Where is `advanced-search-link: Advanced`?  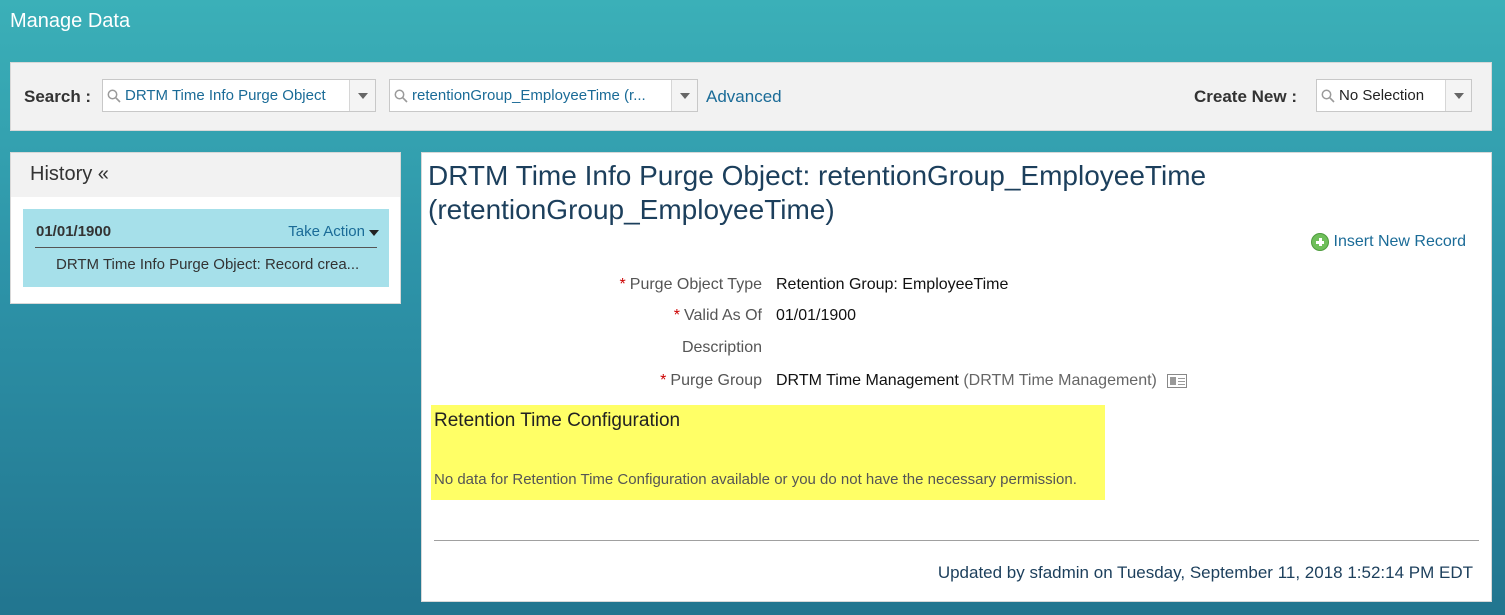
advanced-search-link: Advanced is located at coordinates (744, 97).